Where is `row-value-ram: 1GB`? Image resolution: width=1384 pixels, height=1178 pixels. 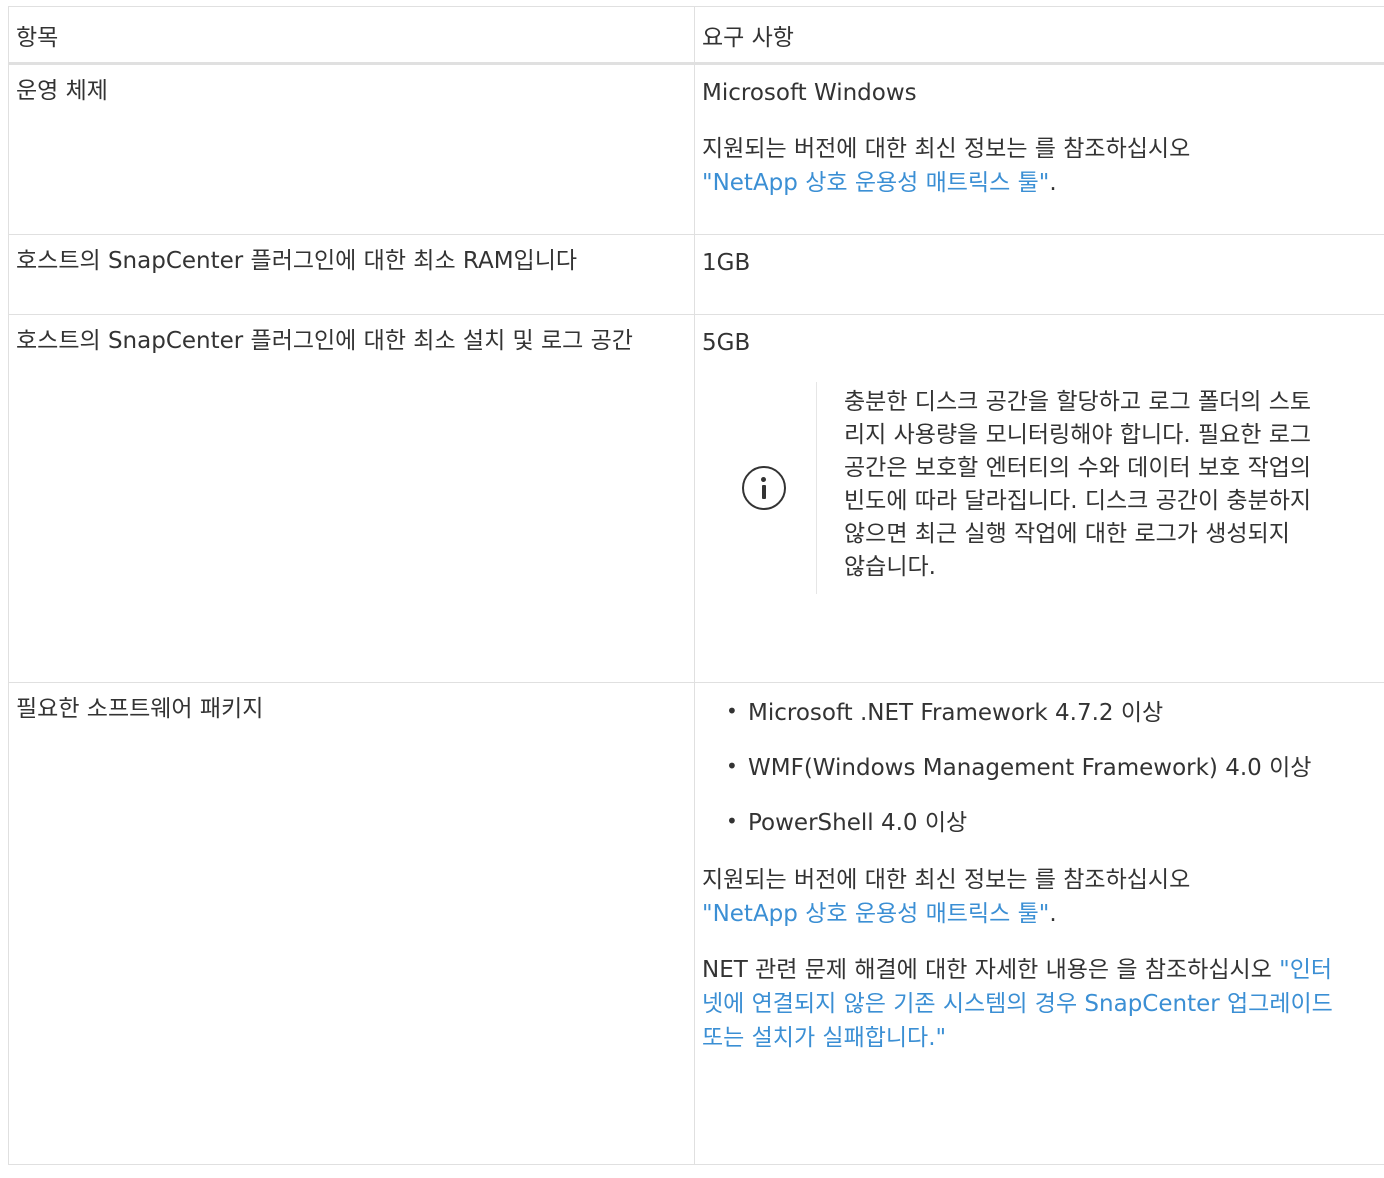
row-value-ram: 1GB is located at coordinates (1039, 274).